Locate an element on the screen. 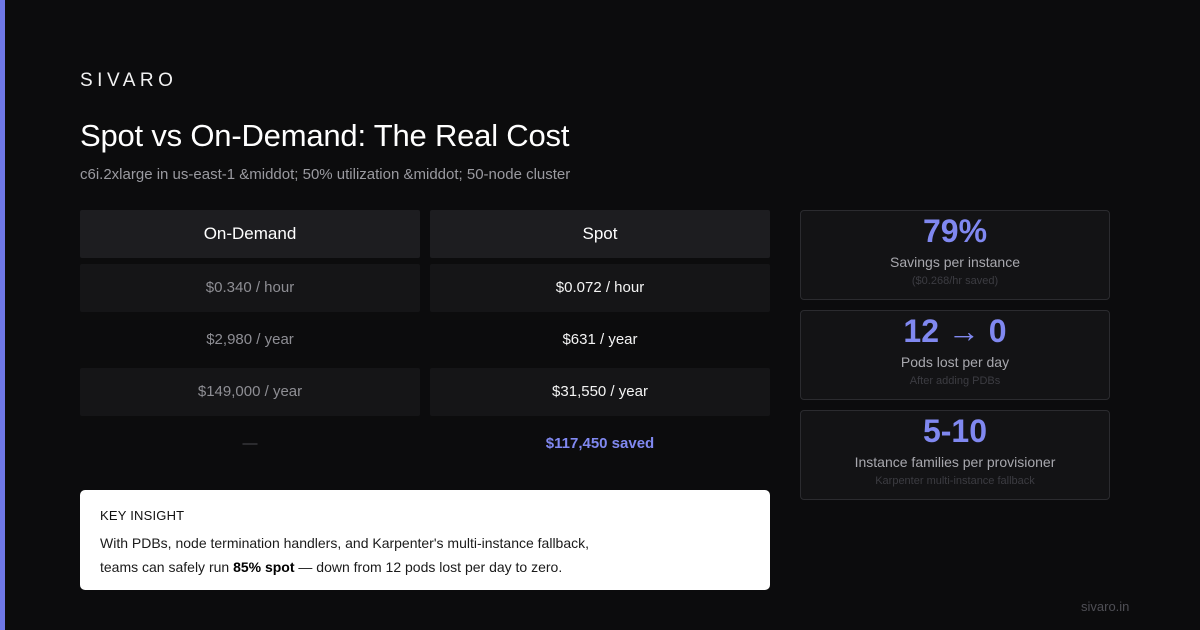  cell-spot-savings: $117,450 saved is located at coordinates (600, 443).